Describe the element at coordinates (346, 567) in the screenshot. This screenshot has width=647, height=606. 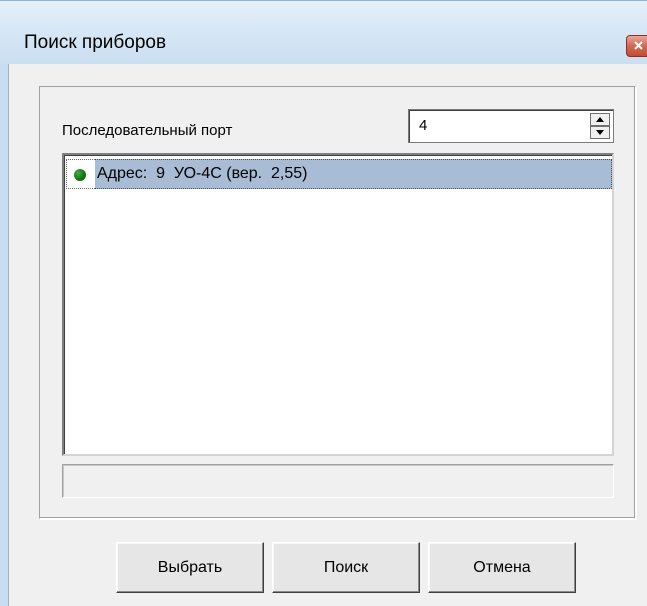
I see `search-button: Поиск` at that location.